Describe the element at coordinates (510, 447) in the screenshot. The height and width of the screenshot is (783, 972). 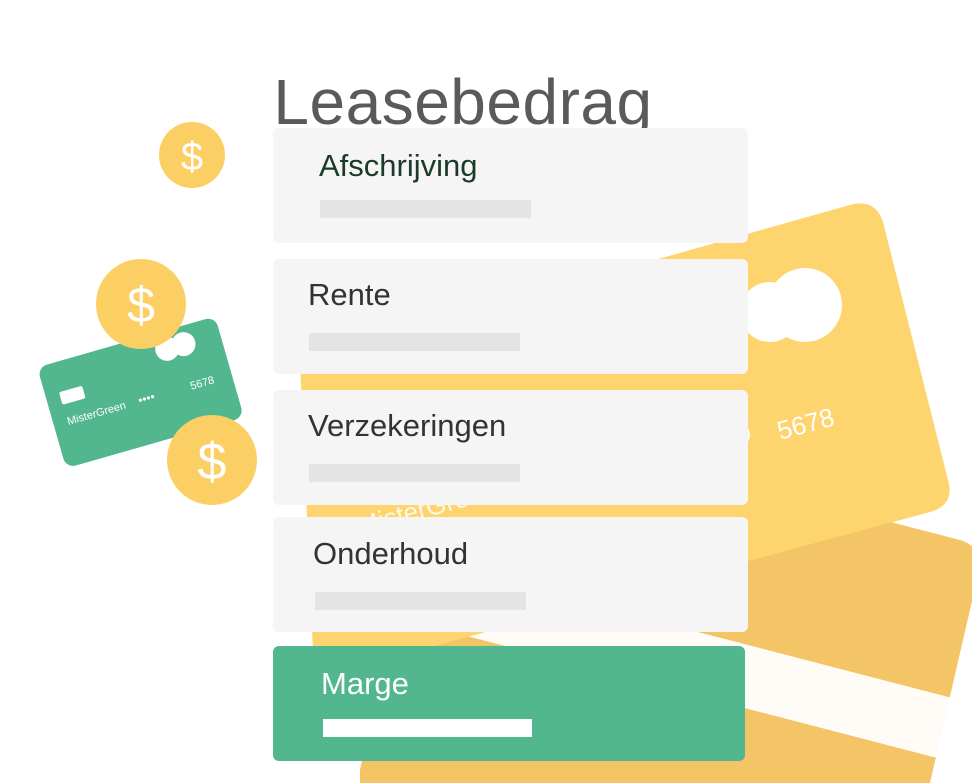
I see `item-verzekeringen: Verzekeringen` at that location.